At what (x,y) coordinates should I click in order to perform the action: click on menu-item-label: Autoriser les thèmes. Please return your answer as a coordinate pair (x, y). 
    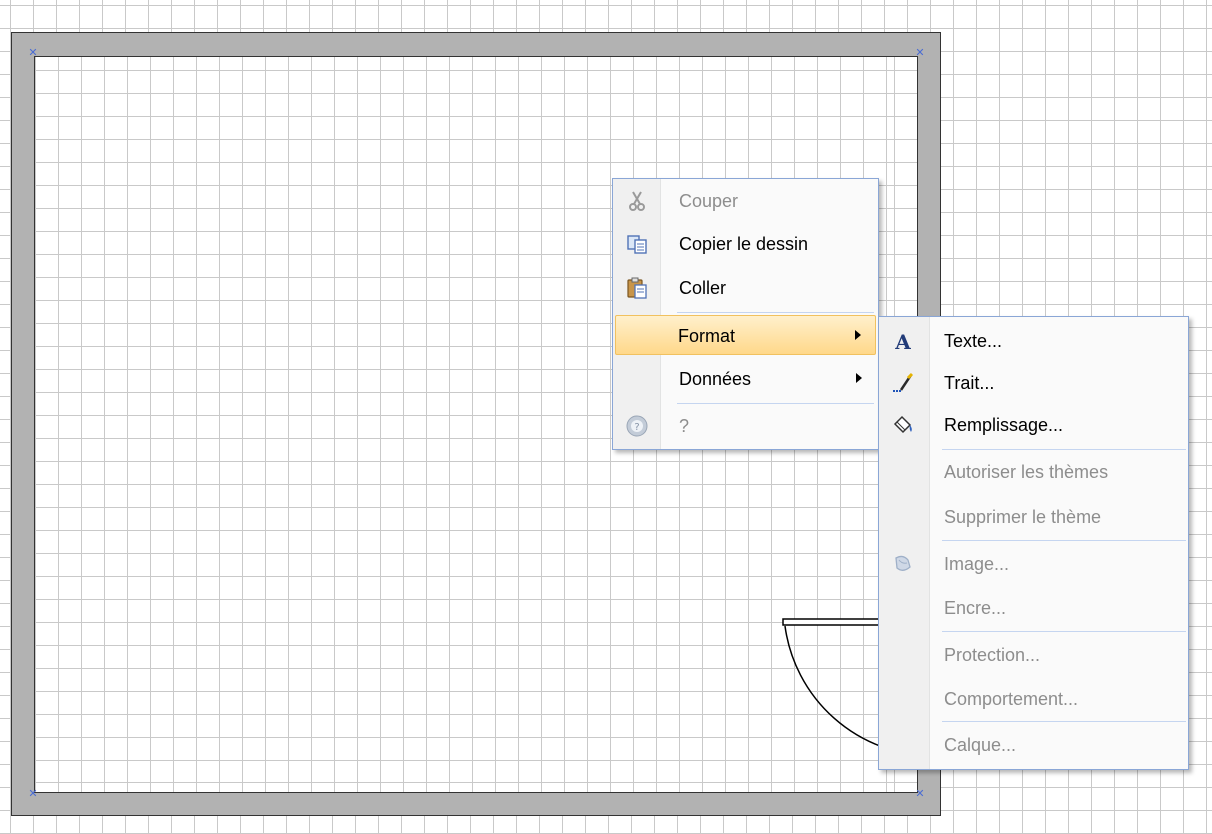
    Looking at the image, I should click on (1026, 472).